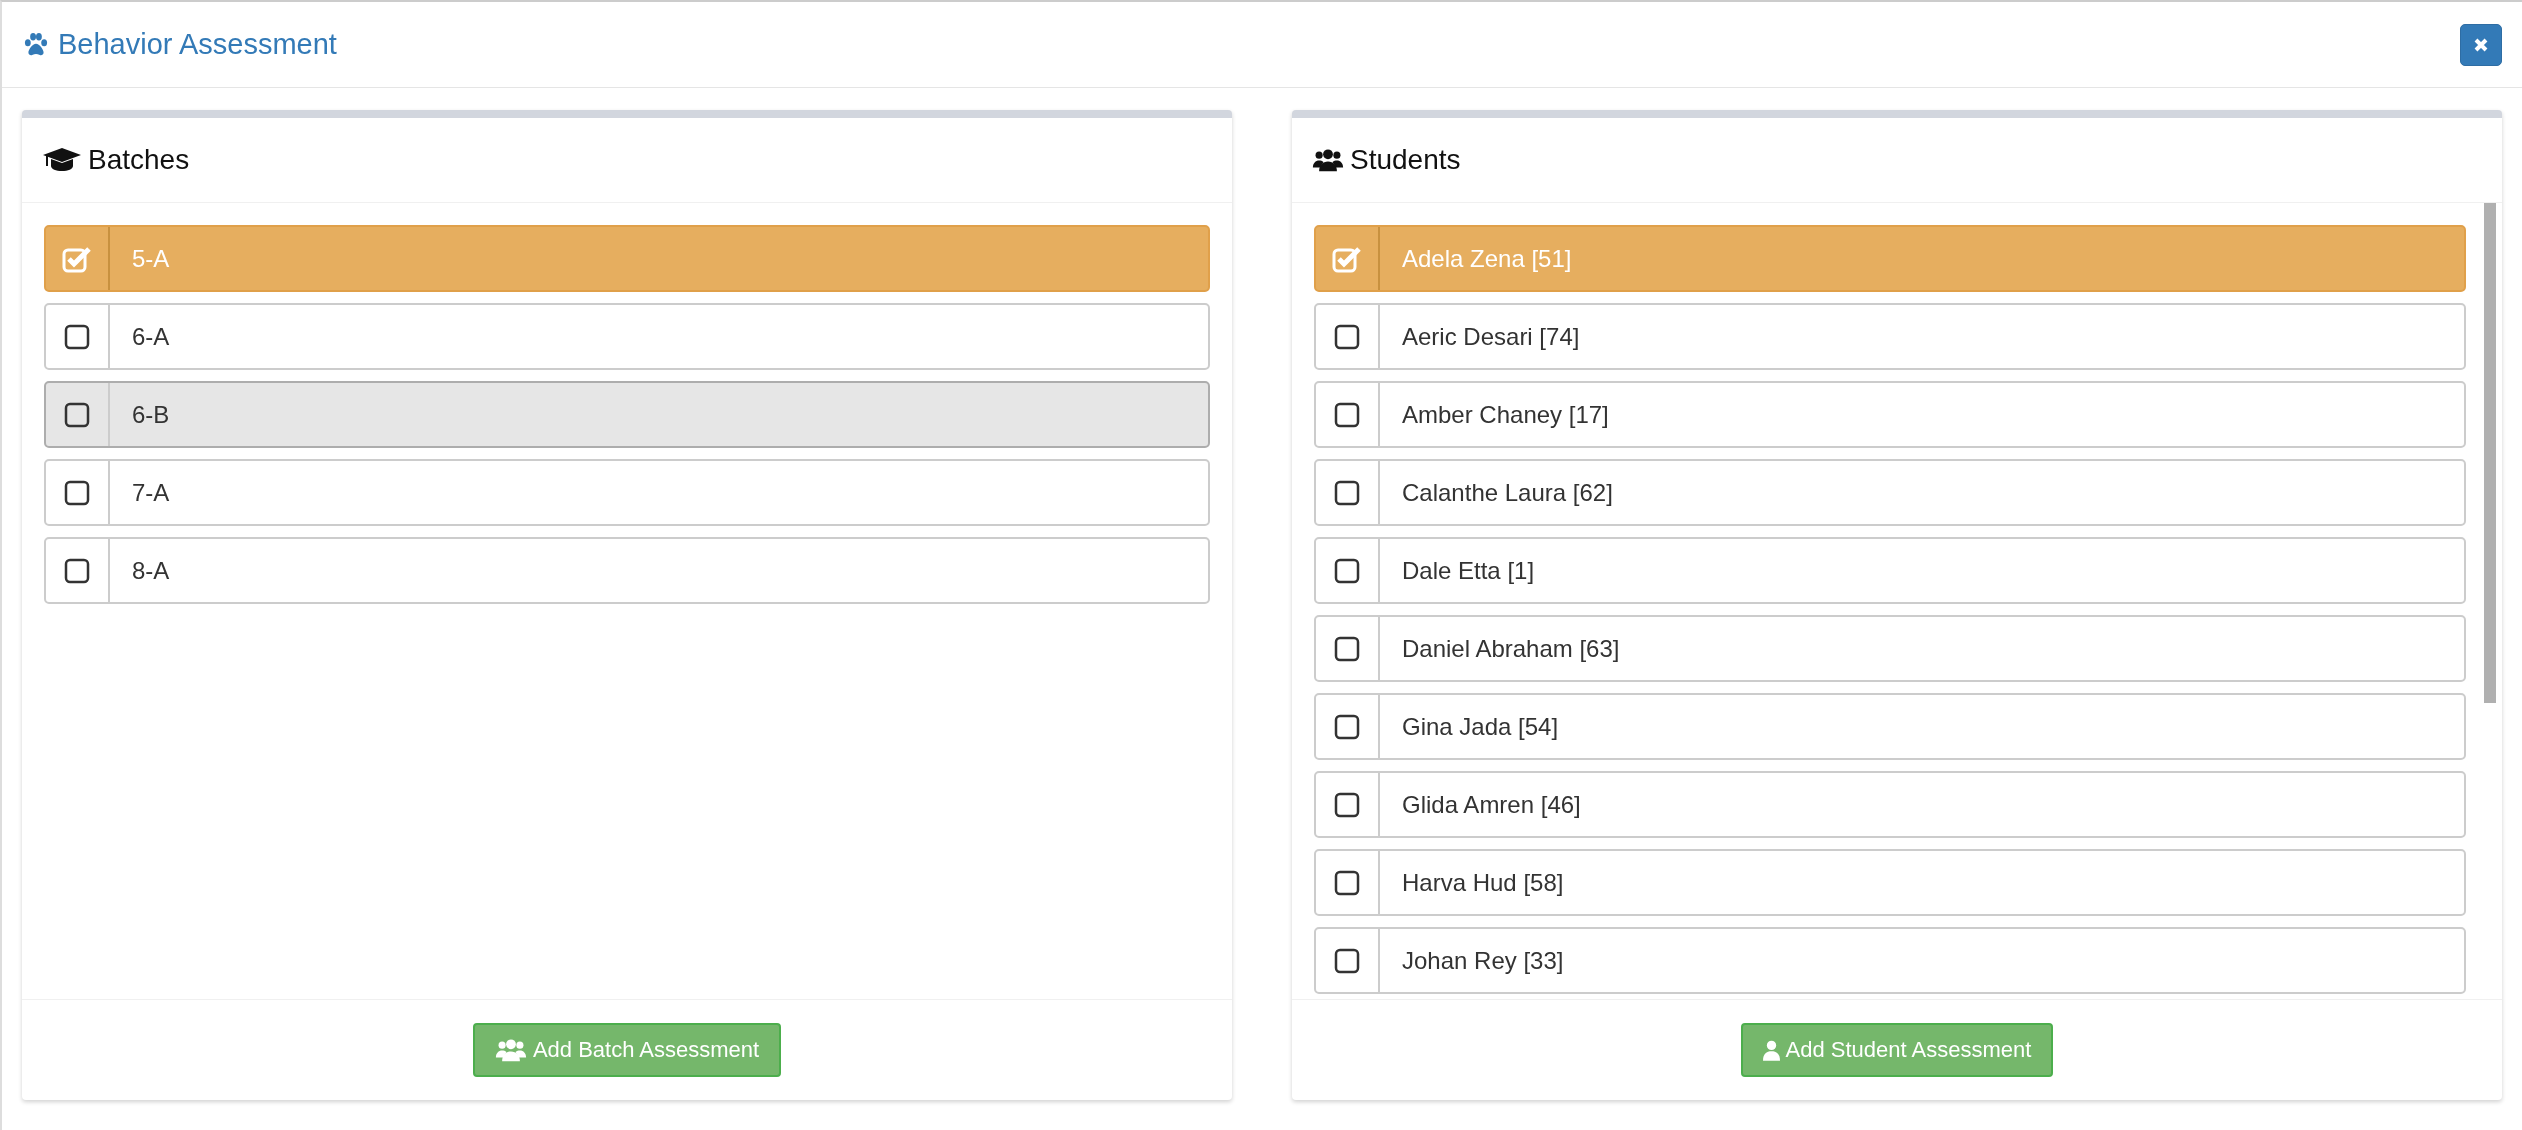  What do you see at coordinates (1890, 960) in the screenshot?
I see `list-item: Johan Rey [33]` at bounding box center [1890, 960].